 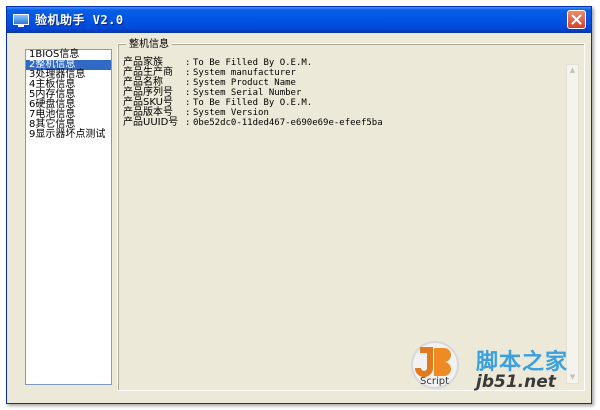 I want to click on info-value: System Product Name, so click(x=244, y=83).